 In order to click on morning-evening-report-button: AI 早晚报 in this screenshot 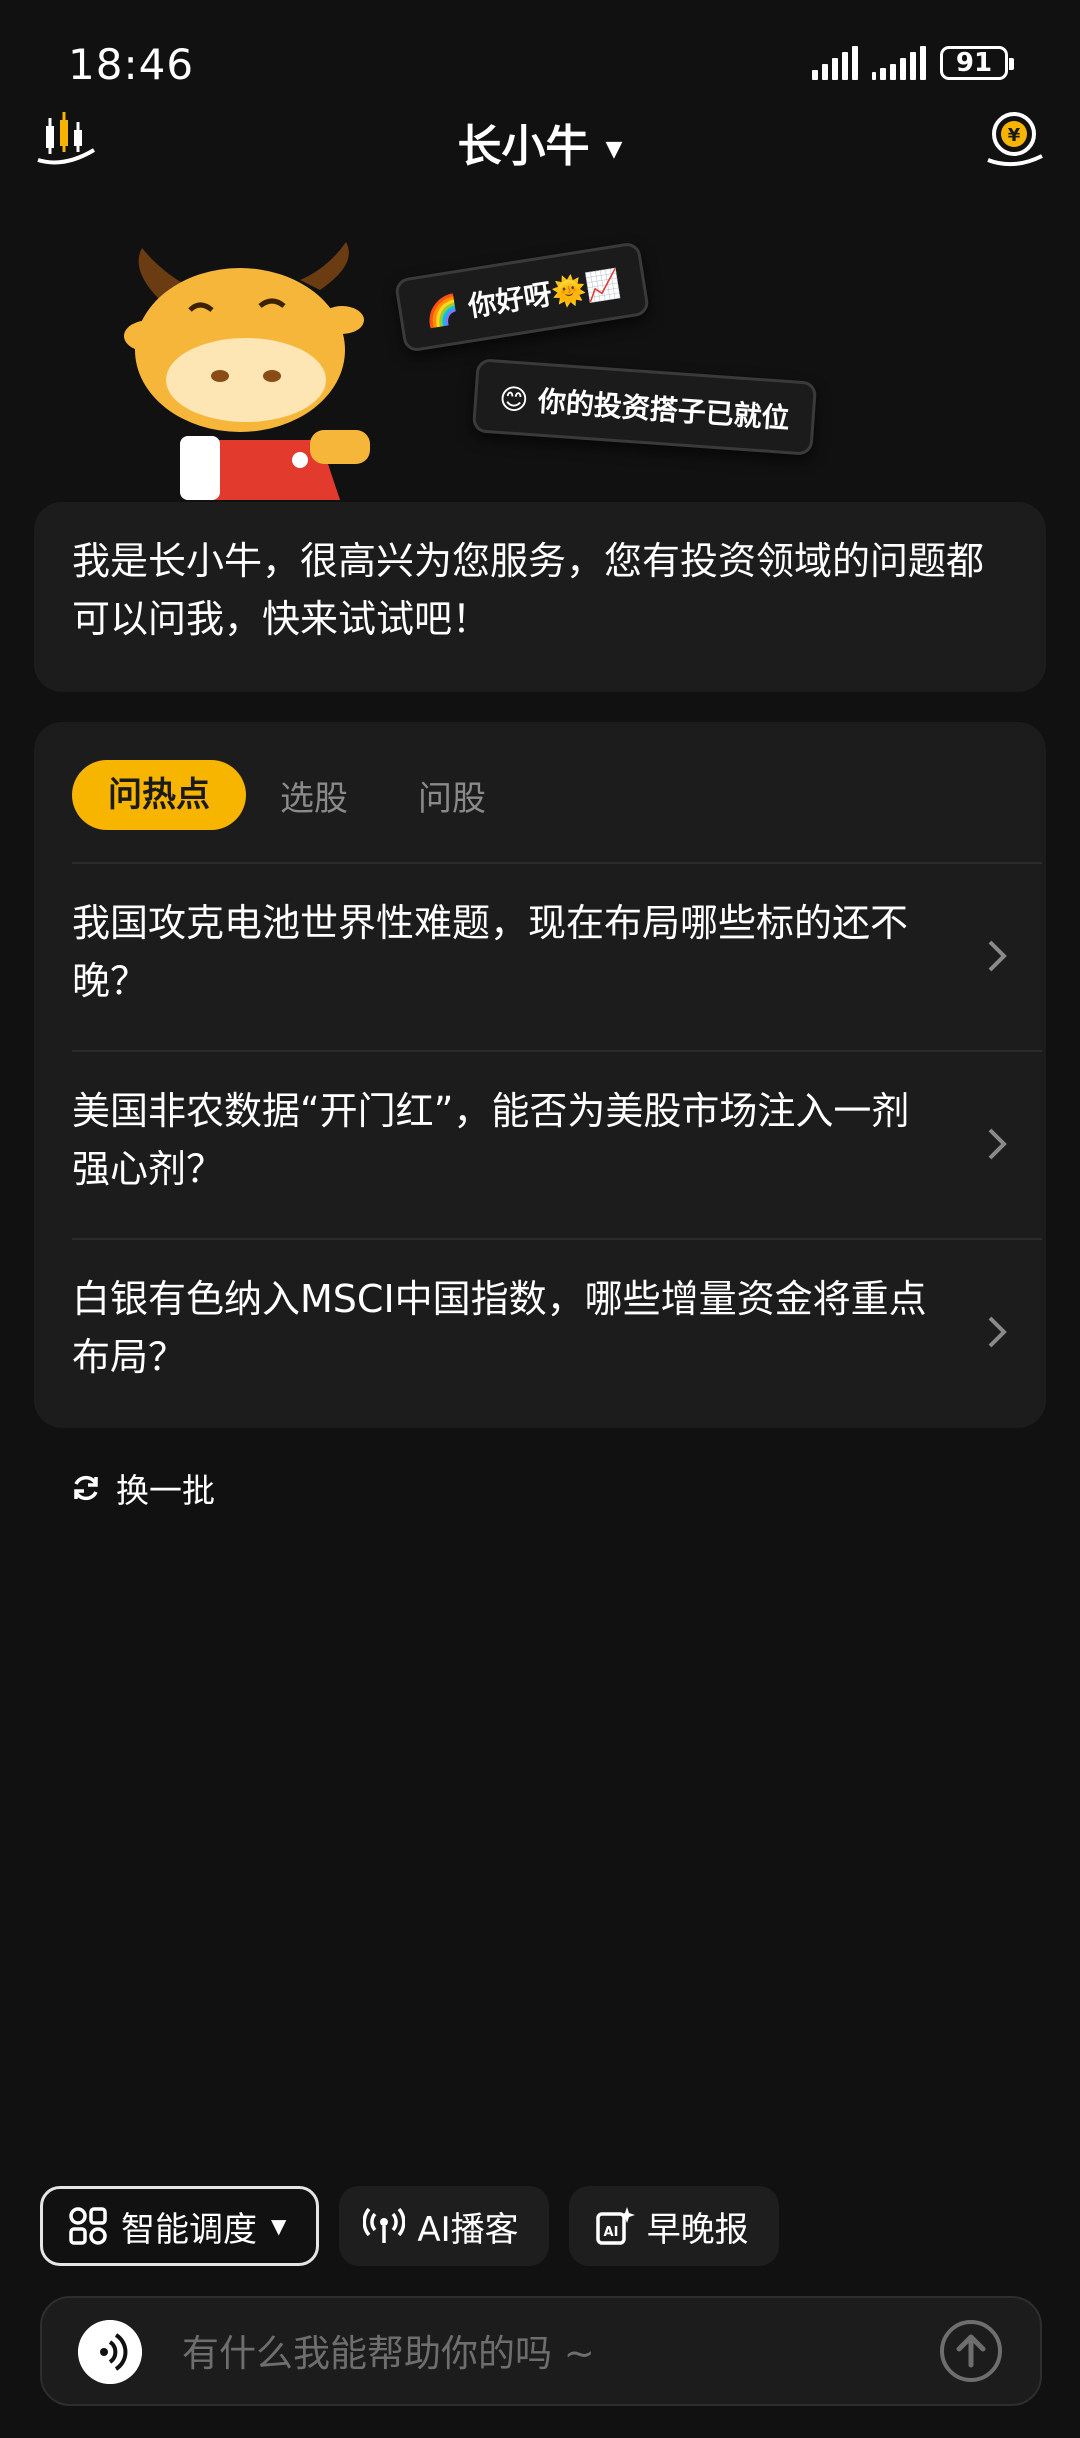, I will do `click(673, 2226)`.